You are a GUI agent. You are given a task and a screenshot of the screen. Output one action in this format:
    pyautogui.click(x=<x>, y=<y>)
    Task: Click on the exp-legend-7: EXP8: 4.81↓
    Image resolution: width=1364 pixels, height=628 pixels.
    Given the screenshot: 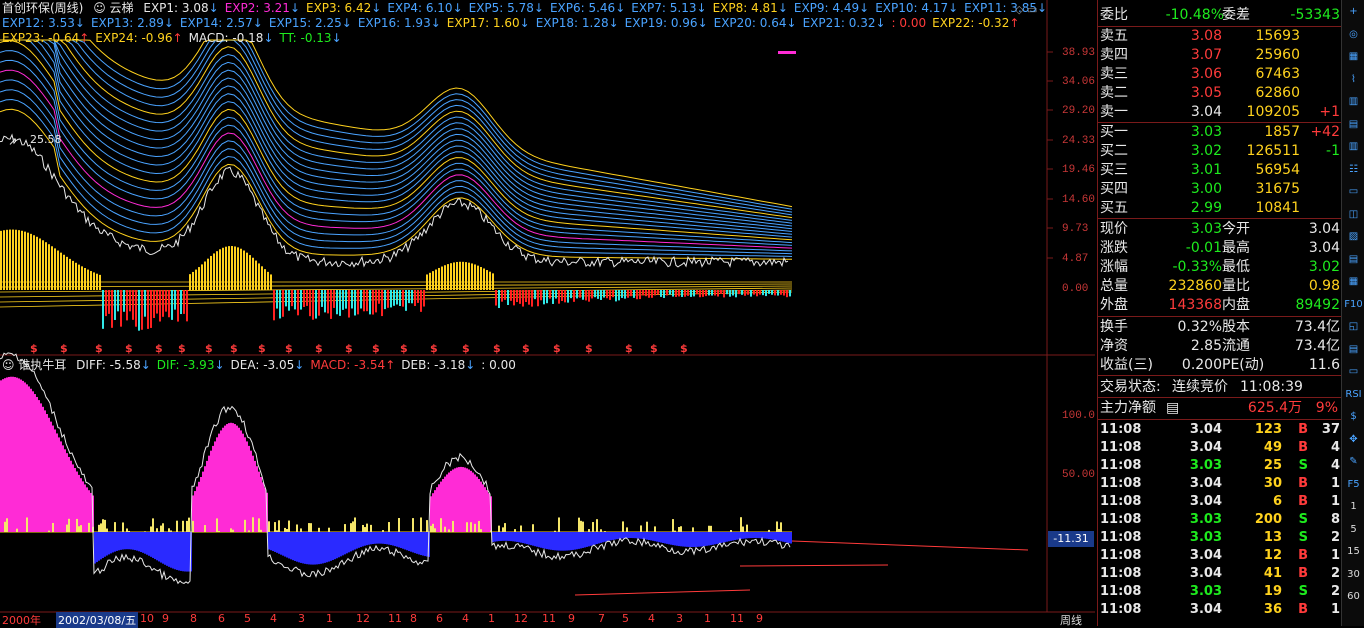 What is the action you would take?
    pyautogui.click(x=750, y=8)
    